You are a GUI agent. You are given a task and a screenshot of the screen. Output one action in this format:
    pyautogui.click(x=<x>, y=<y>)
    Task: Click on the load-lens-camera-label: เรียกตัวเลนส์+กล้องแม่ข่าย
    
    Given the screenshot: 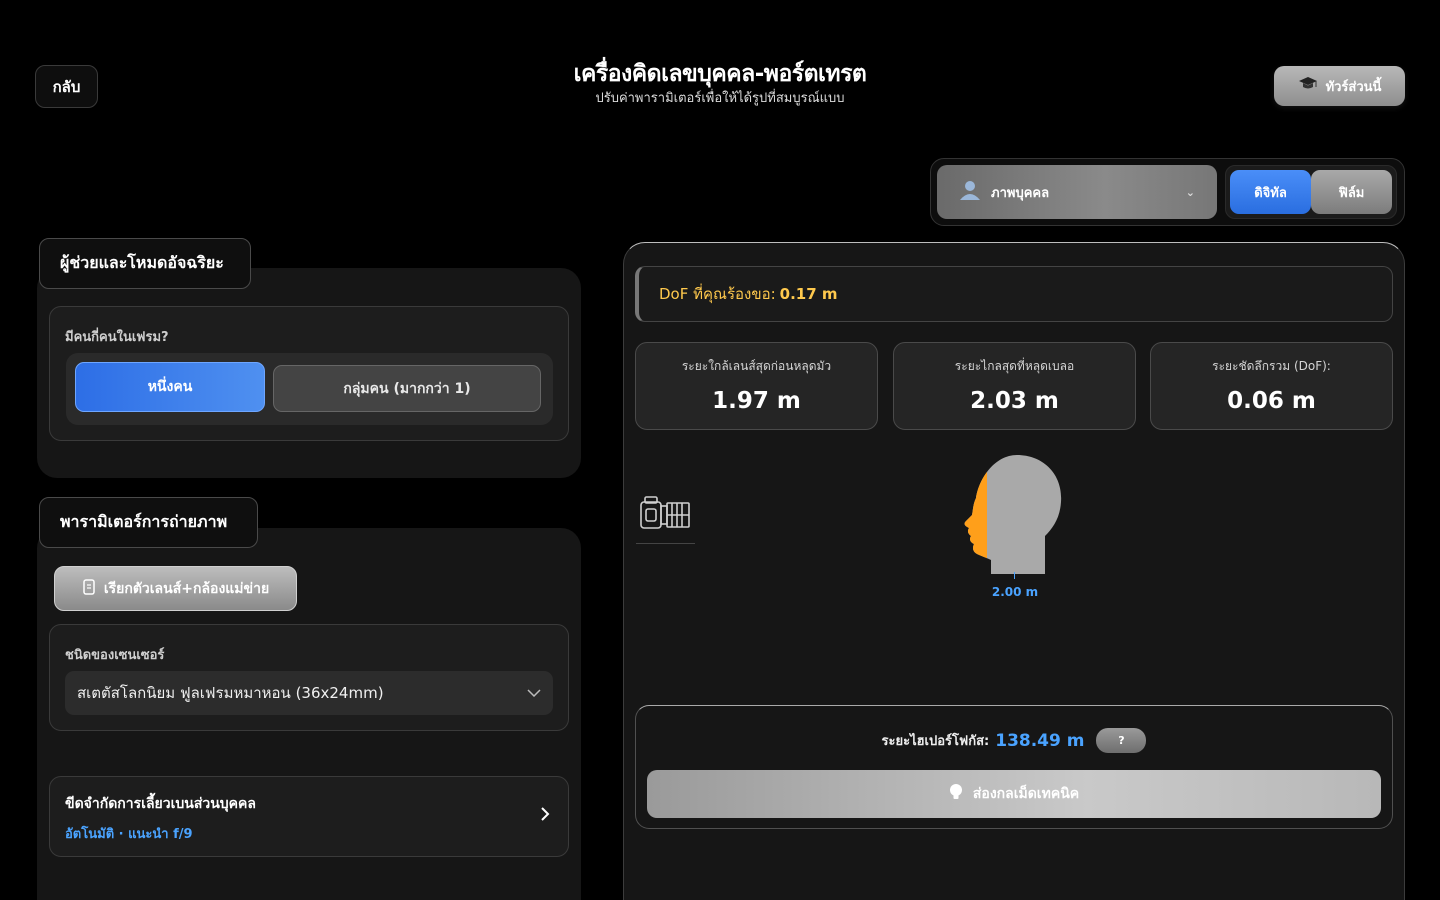 What is the action you would take?
    pyautogui.click(x=186, y=588)
    